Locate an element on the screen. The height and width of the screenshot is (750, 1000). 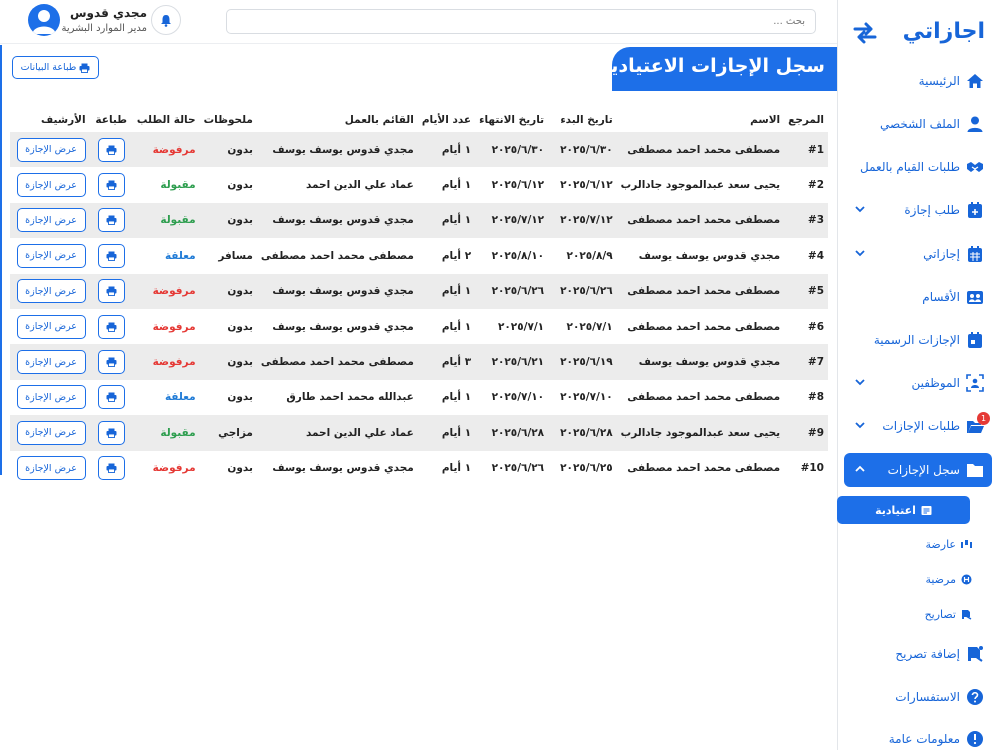
cell-archive: عرض الإجازة is located at coordinates (50, 362).